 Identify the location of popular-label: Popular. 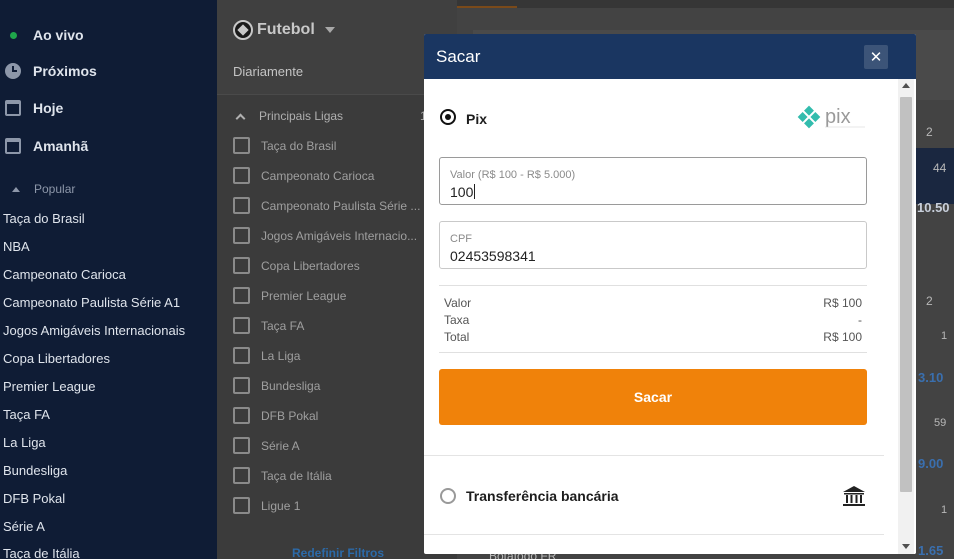
(55, 189).